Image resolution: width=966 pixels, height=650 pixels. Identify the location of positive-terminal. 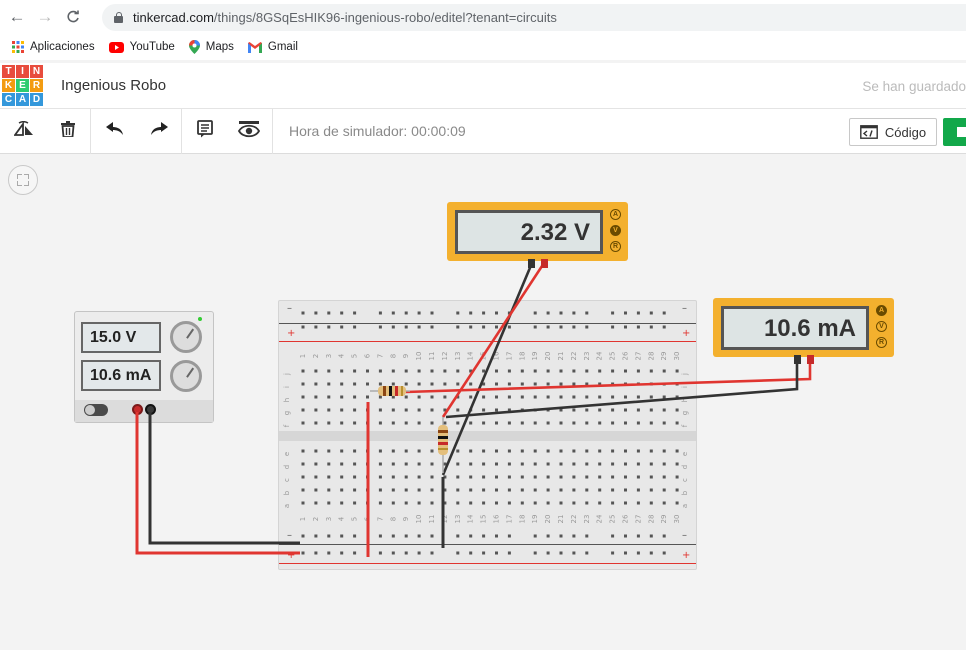
(137, 409).